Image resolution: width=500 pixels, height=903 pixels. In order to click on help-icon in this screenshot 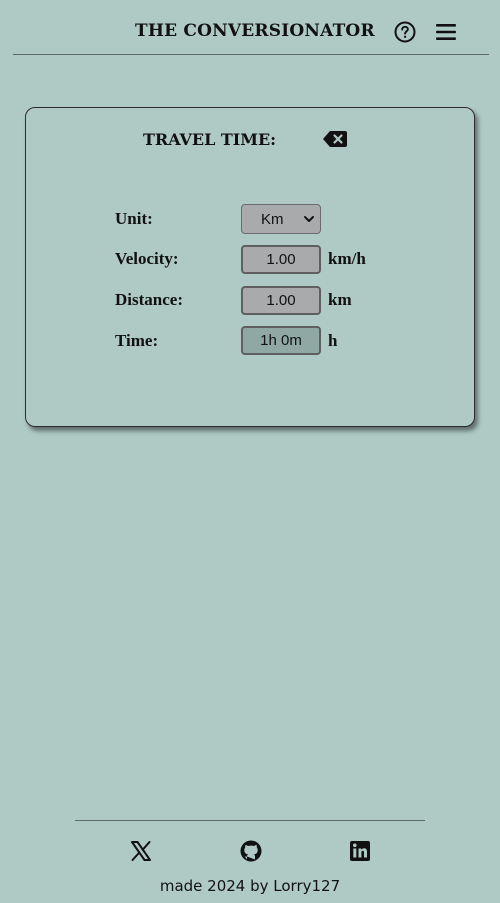, I will do `click(405, 32)`.